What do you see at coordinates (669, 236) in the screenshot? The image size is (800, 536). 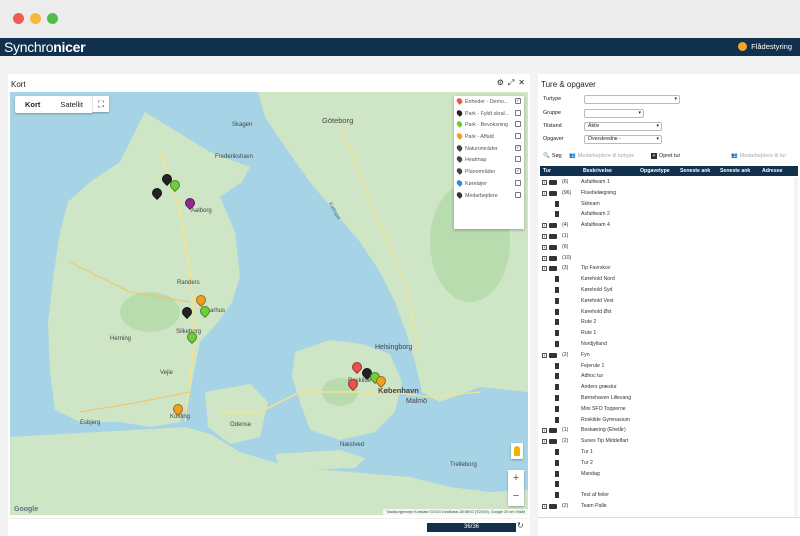 I see `table-row: + (1)` at bounding box center [669, 236].